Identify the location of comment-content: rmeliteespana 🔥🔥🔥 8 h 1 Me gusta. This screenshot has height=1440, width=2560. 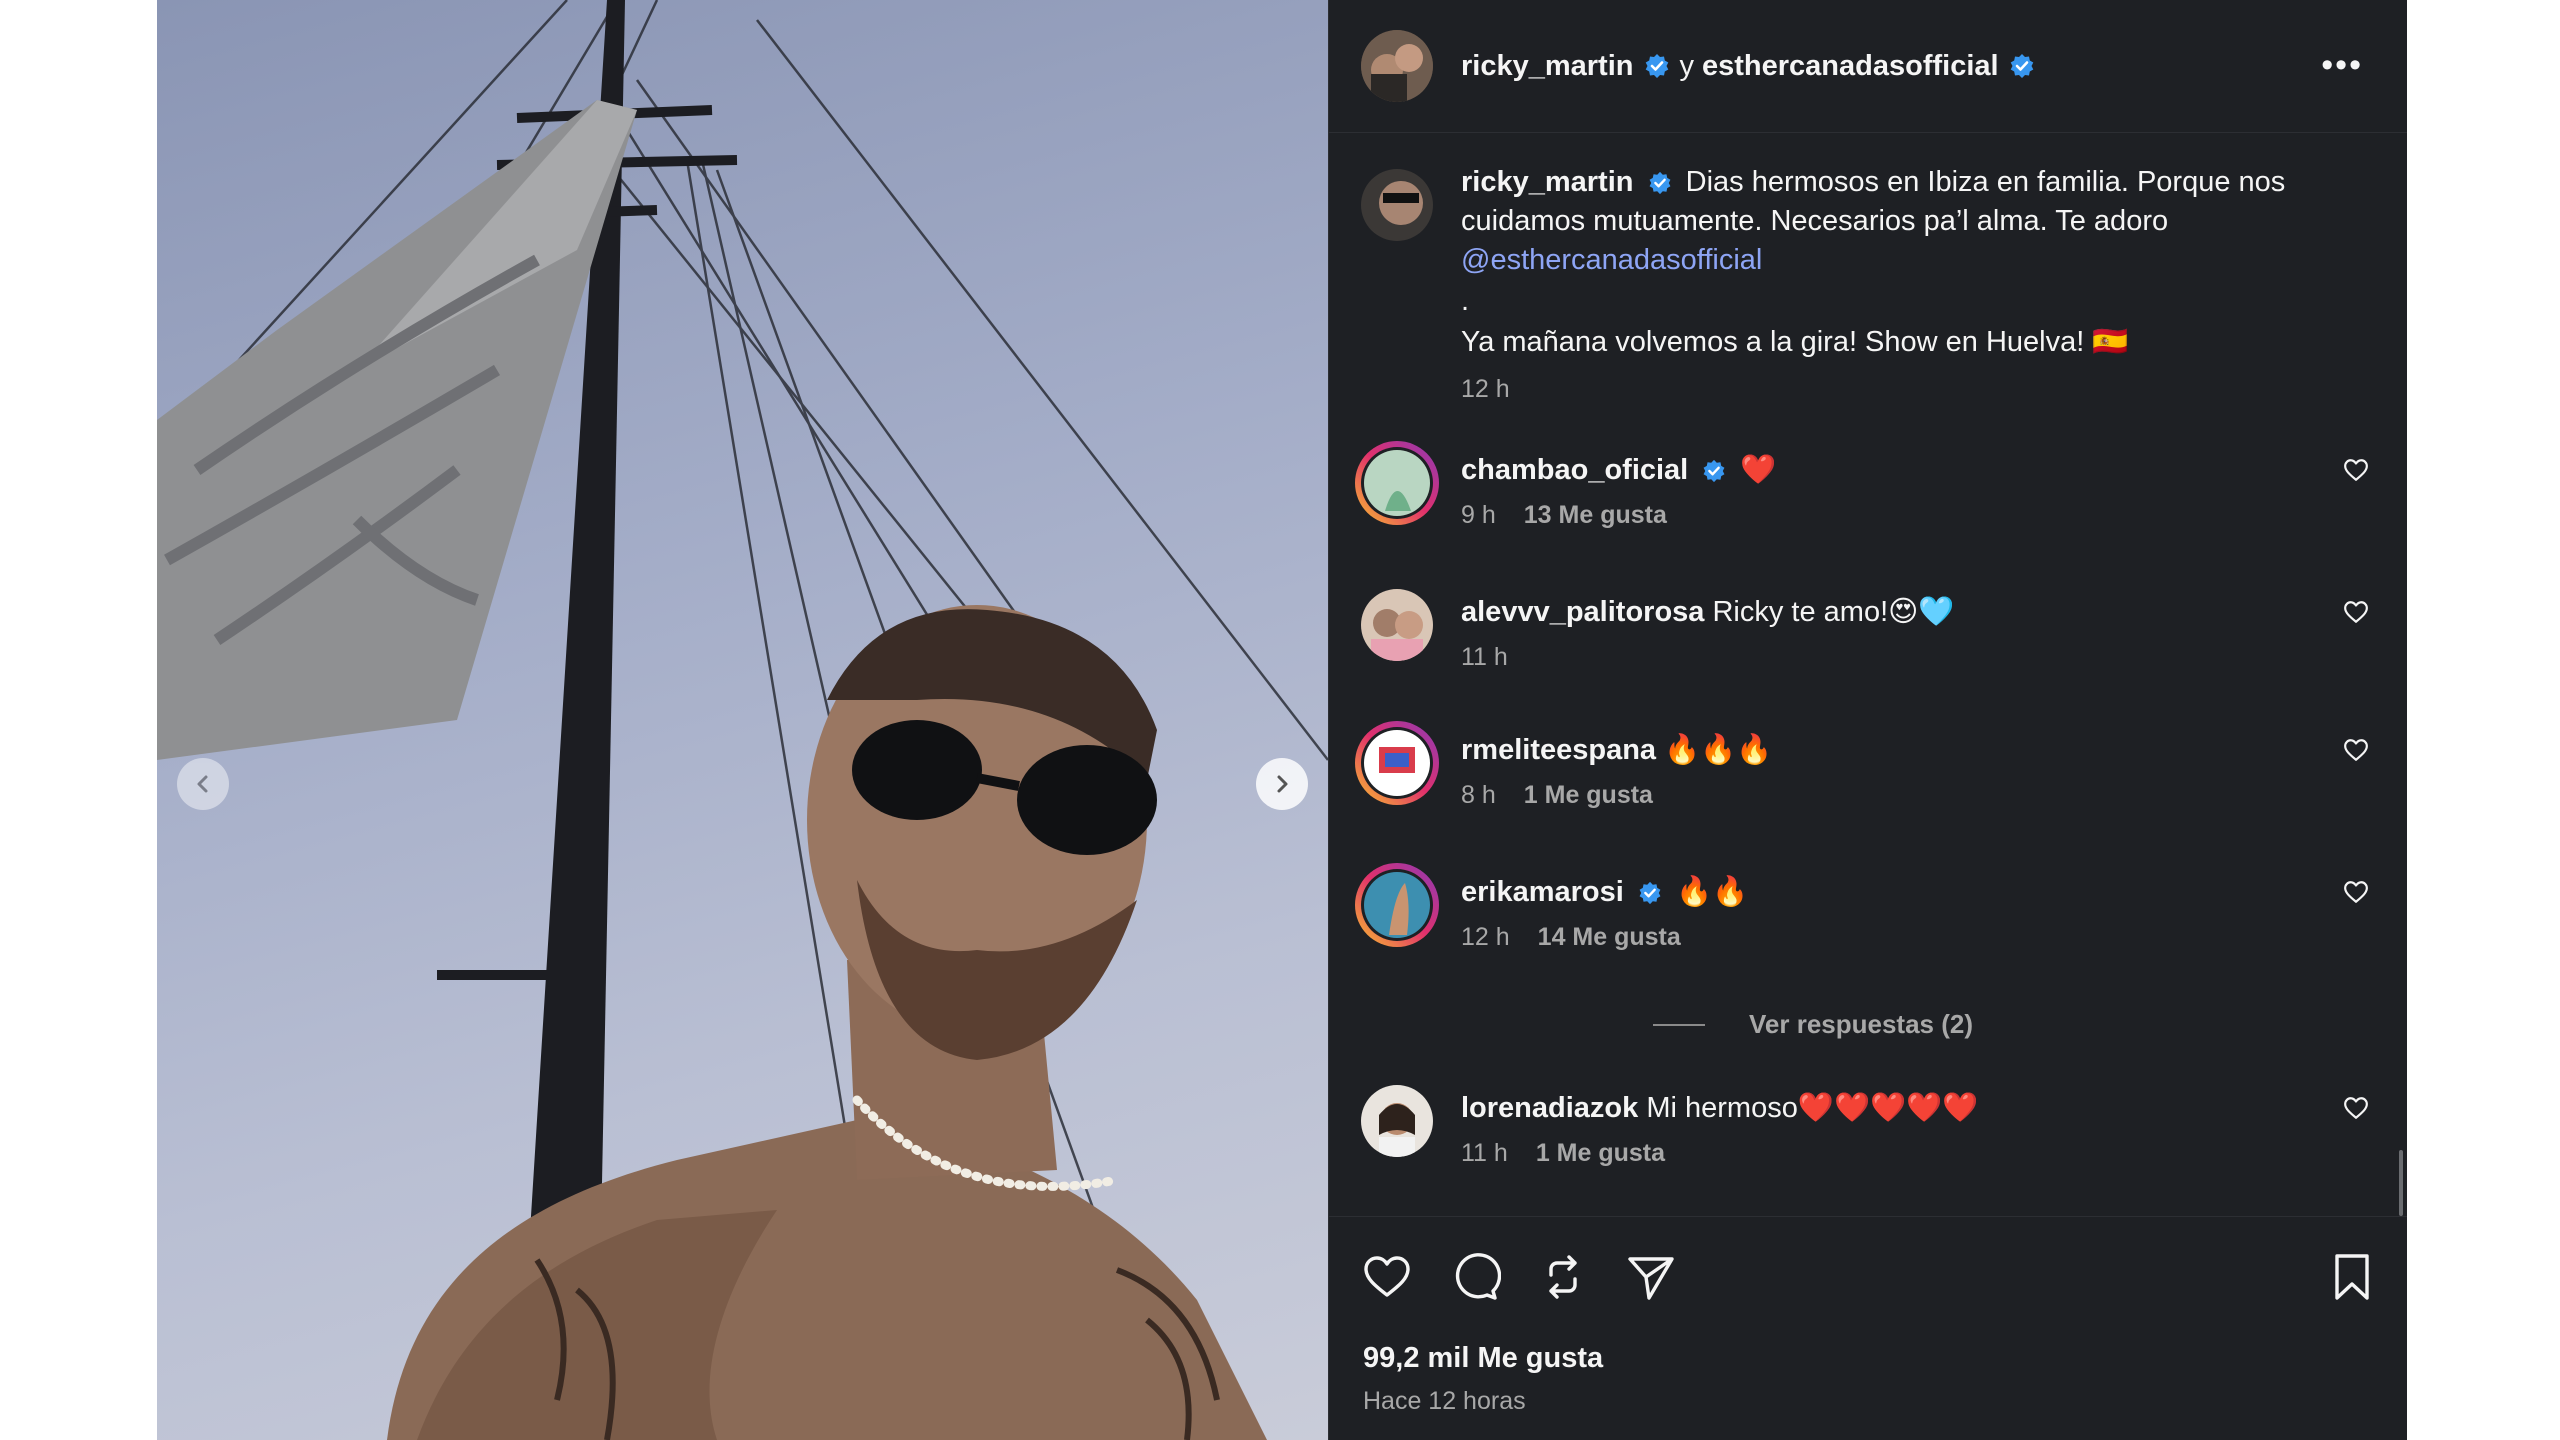
(1879, 773).